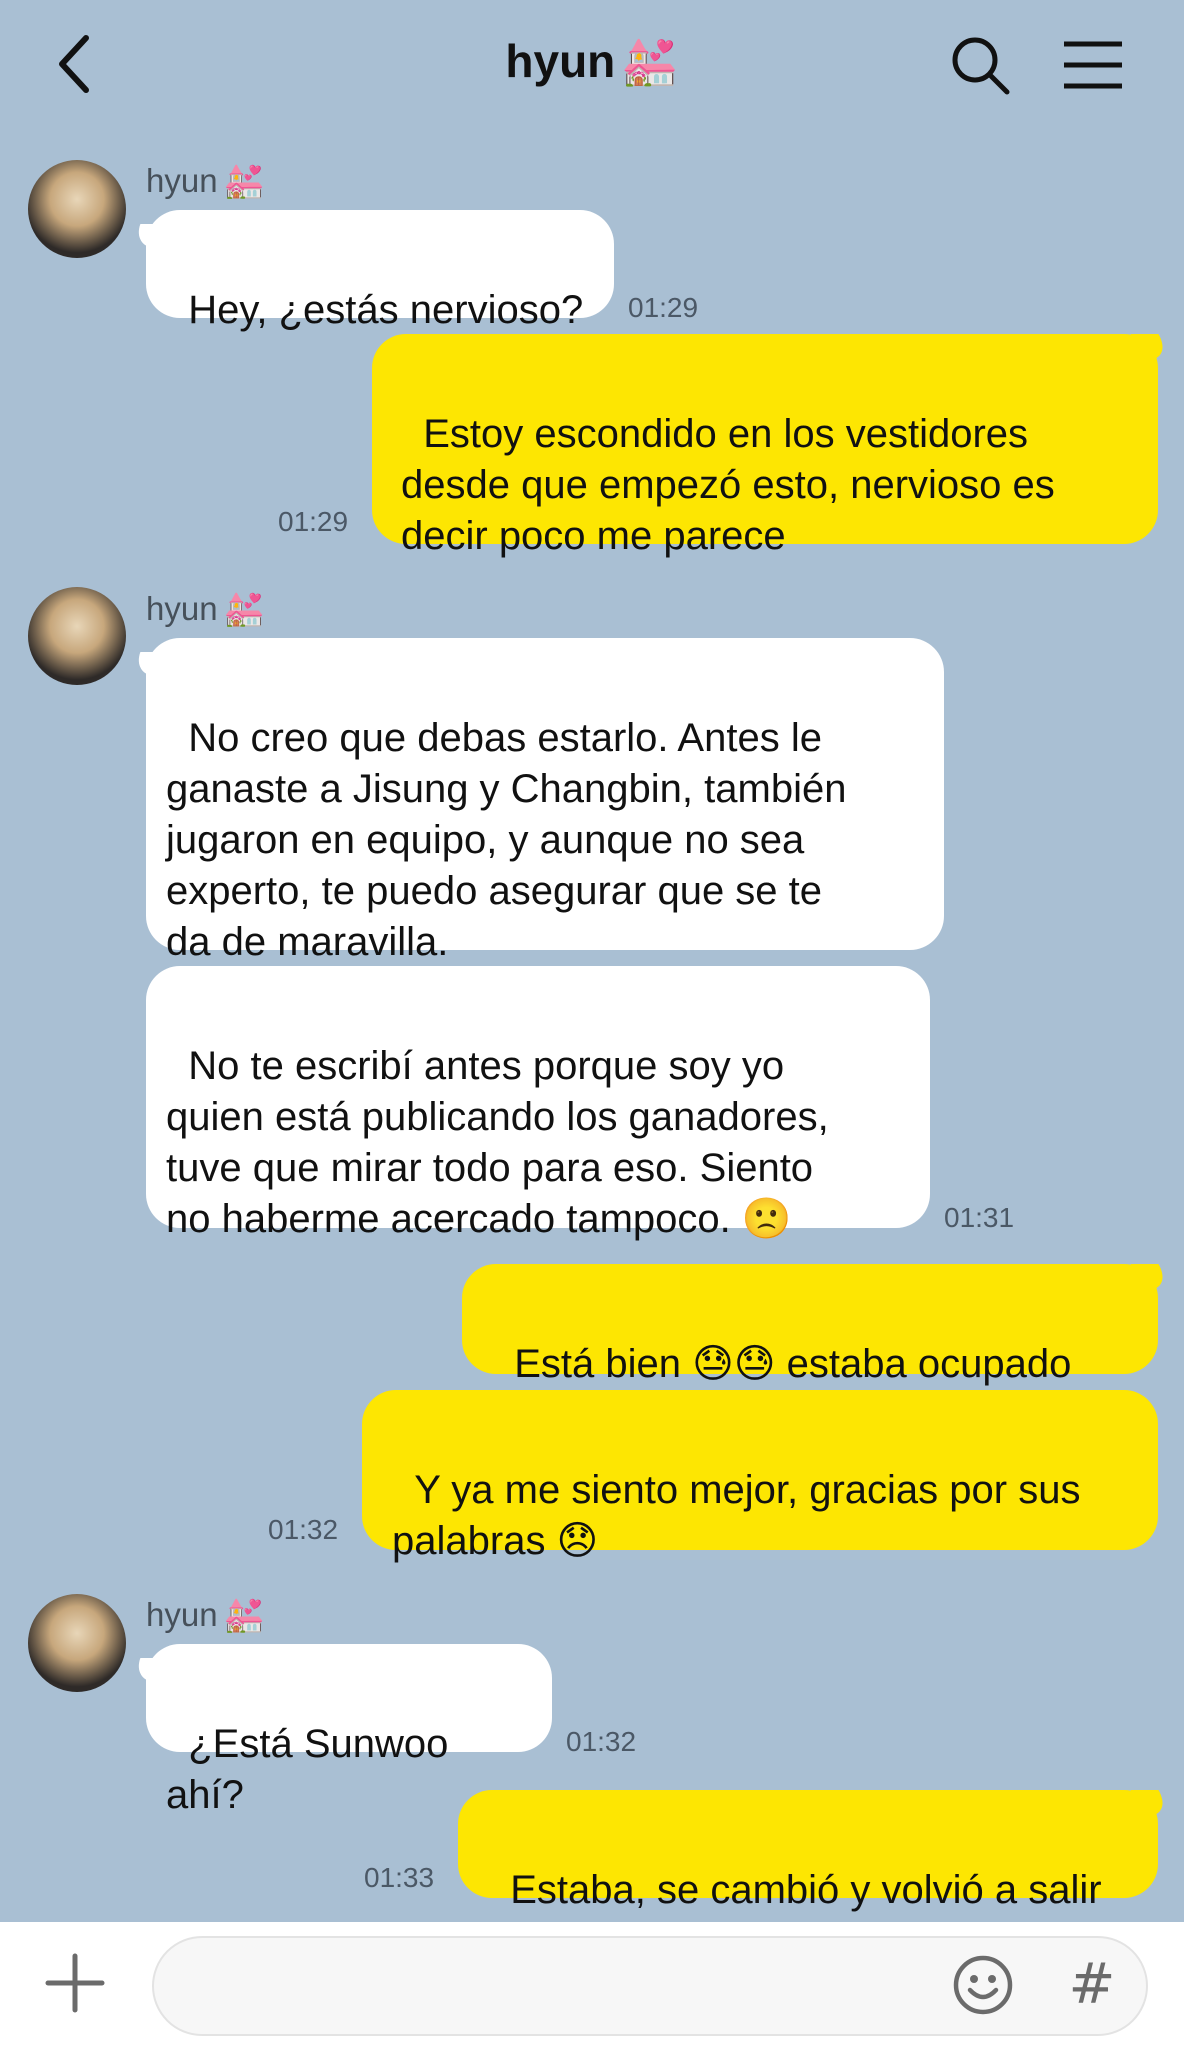  What do you see at coordinates (1092, 1985) in the screenshot?
I see `hashtag-button: #` at bounding box center [1092, 1985].